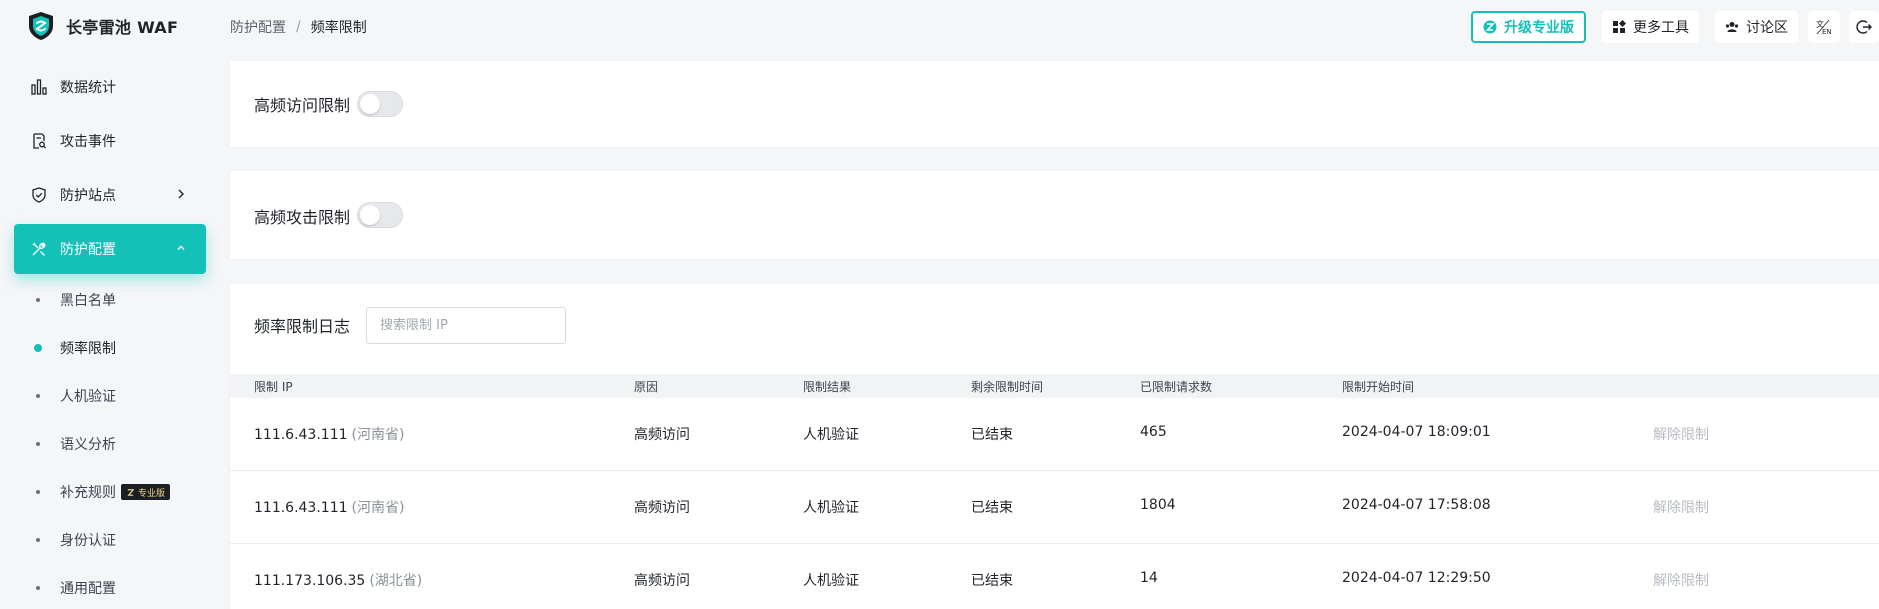 The width and height of the screenshot is (1879, 609). Describe the element at coordinates (396, 581) in the screenshot. I see `ip-region: (湖北省)` at that location.